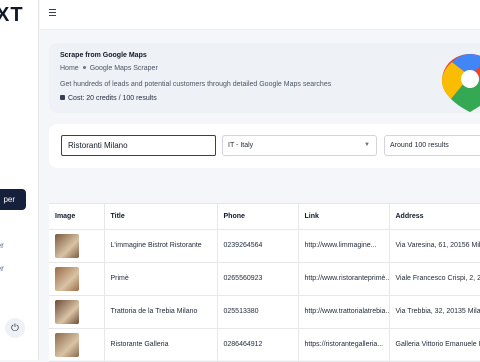  I want to click on sidebar-item-finder-1: inder, so click(2, 245).